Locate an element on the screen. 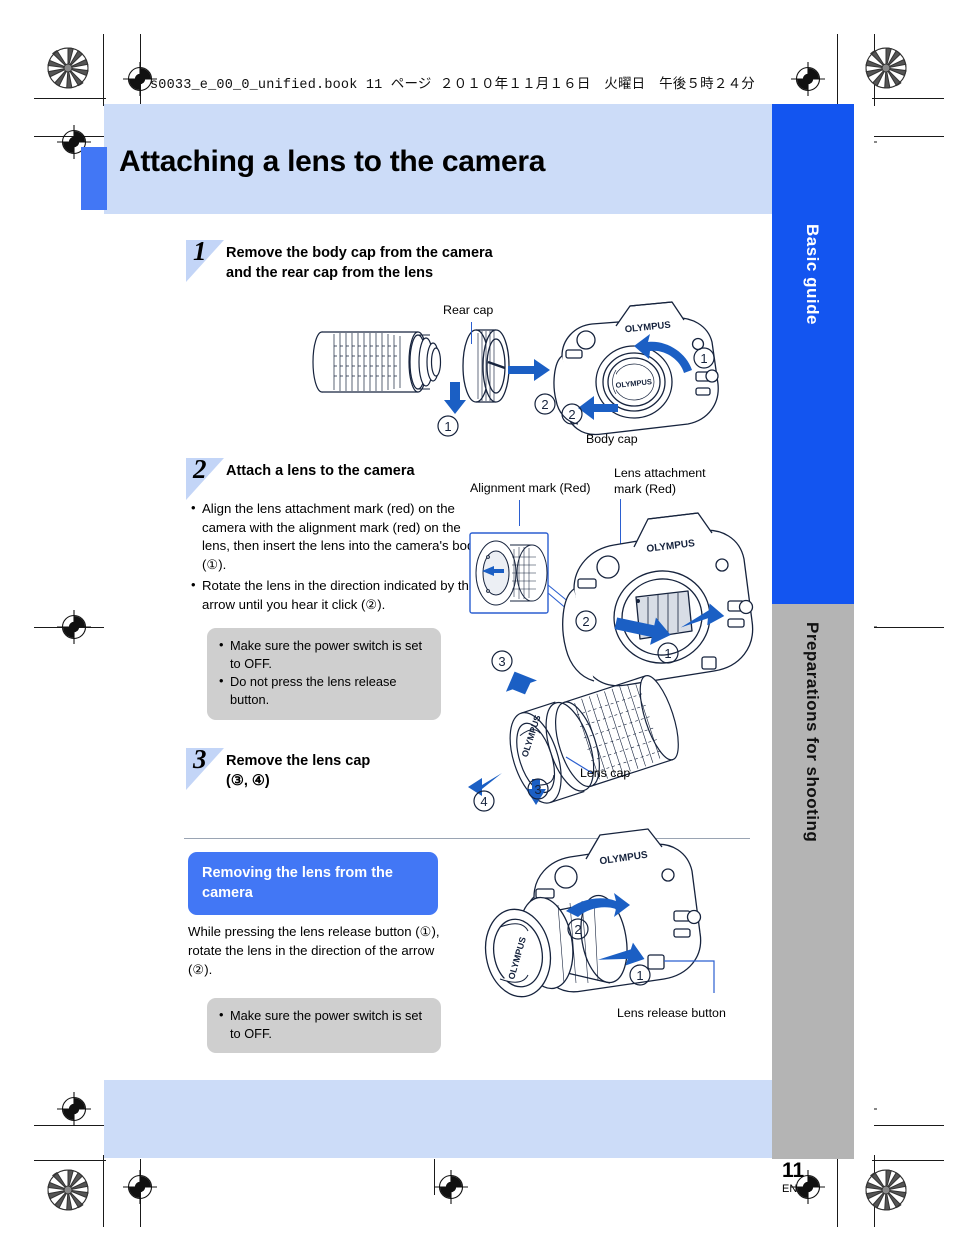 This screenshot has width=954, height=1258. step-number: 1 is located at coordinates (200, 251).